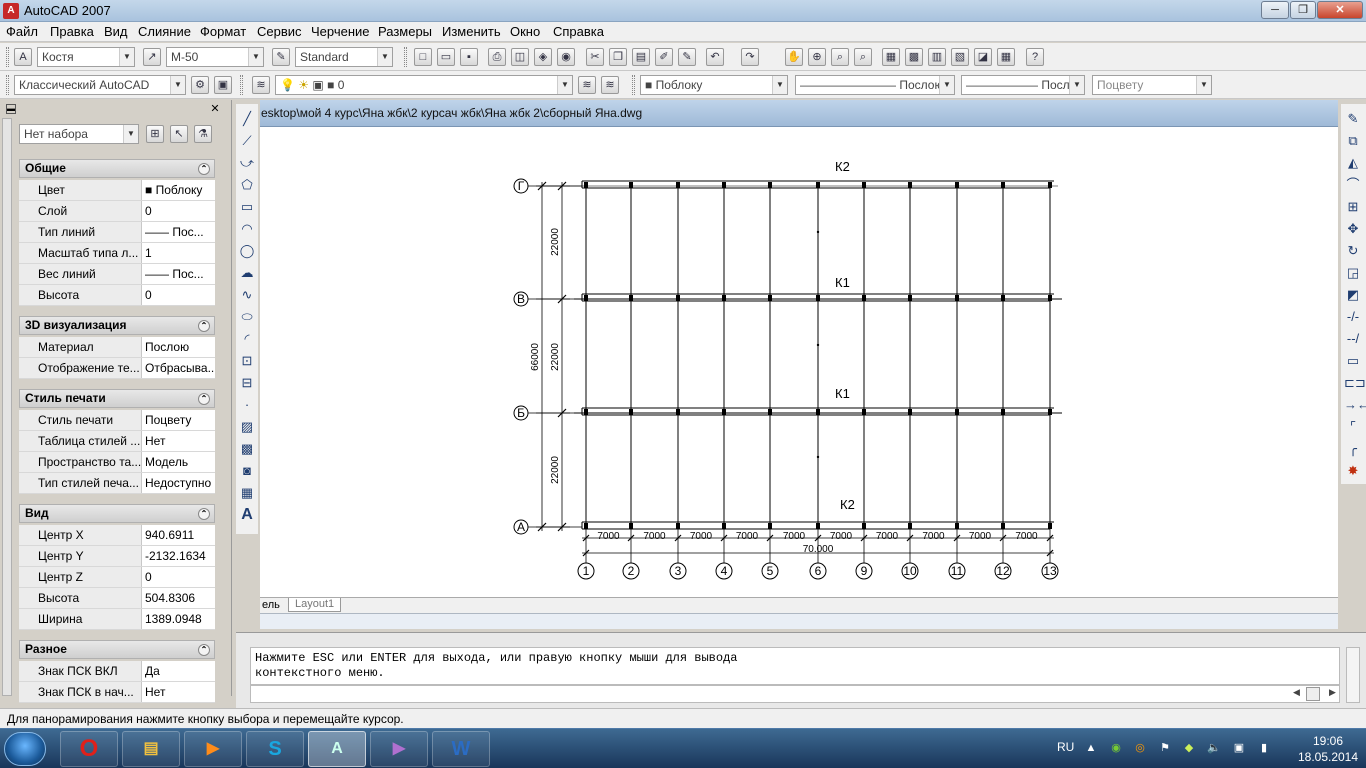  Describe the element at coordinates (1340, 10) in the screenshot. I see `close-button: ✕` at that location.